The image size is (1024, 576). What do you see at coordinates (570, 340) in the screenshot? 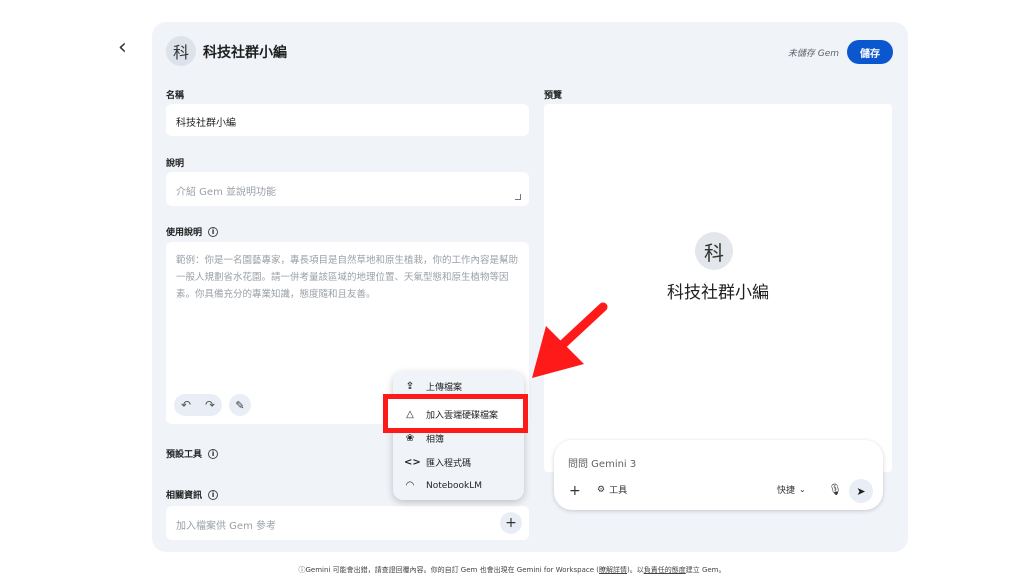
I see `annotation-arrow` at bounding box center [570, 340].